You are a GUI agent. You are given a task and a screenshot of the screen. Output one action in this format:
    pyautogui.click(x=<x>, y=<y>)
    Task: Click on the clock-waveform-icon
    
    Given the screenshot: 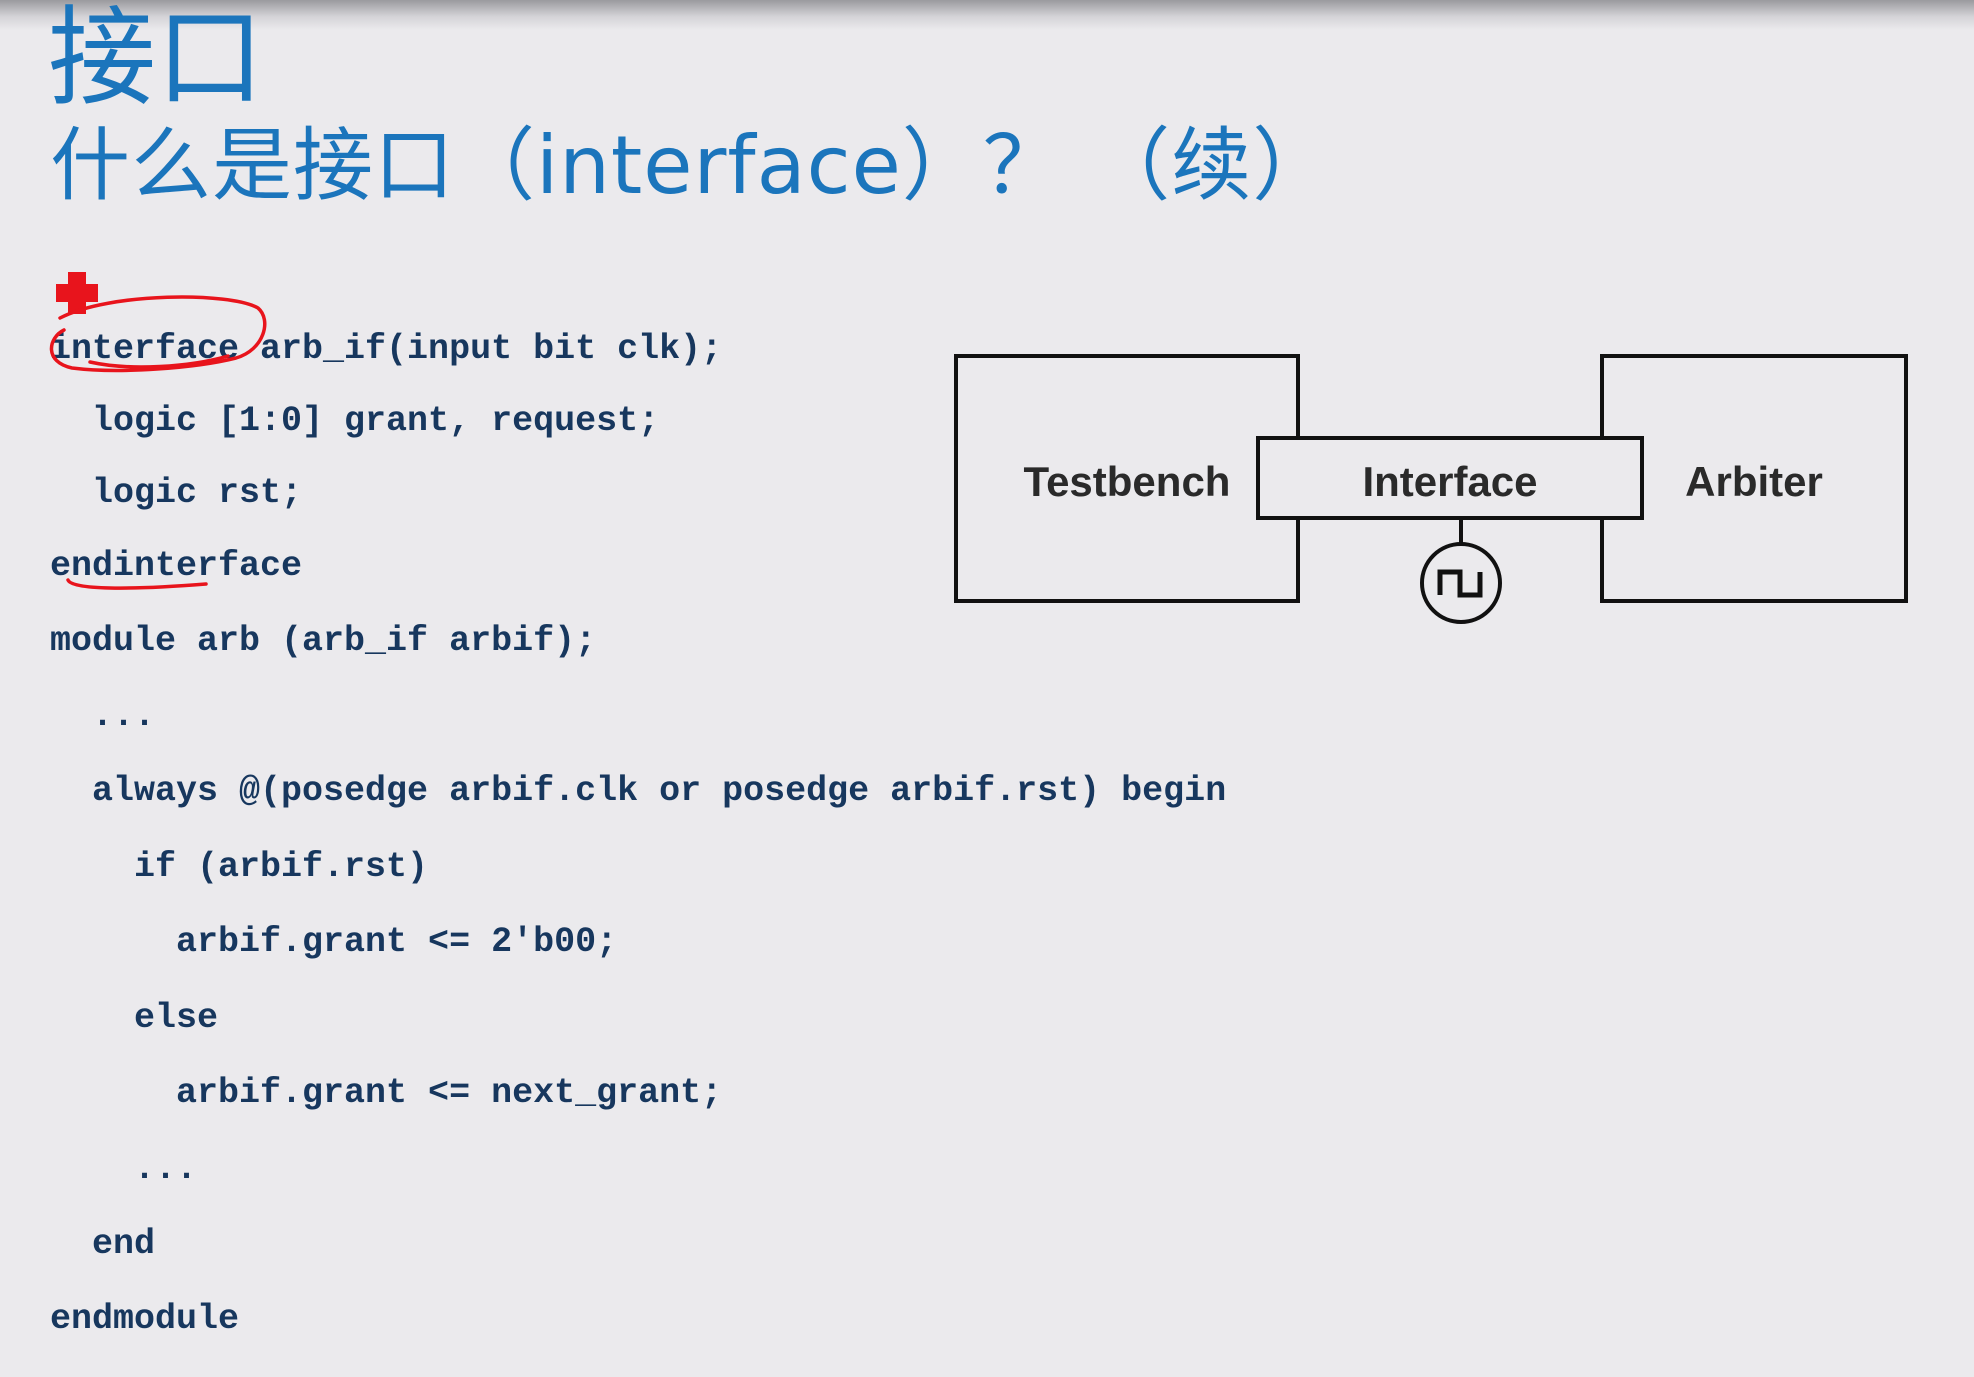 What is the action you would take?
    pyautogui.click(x=1461, y=583)
    